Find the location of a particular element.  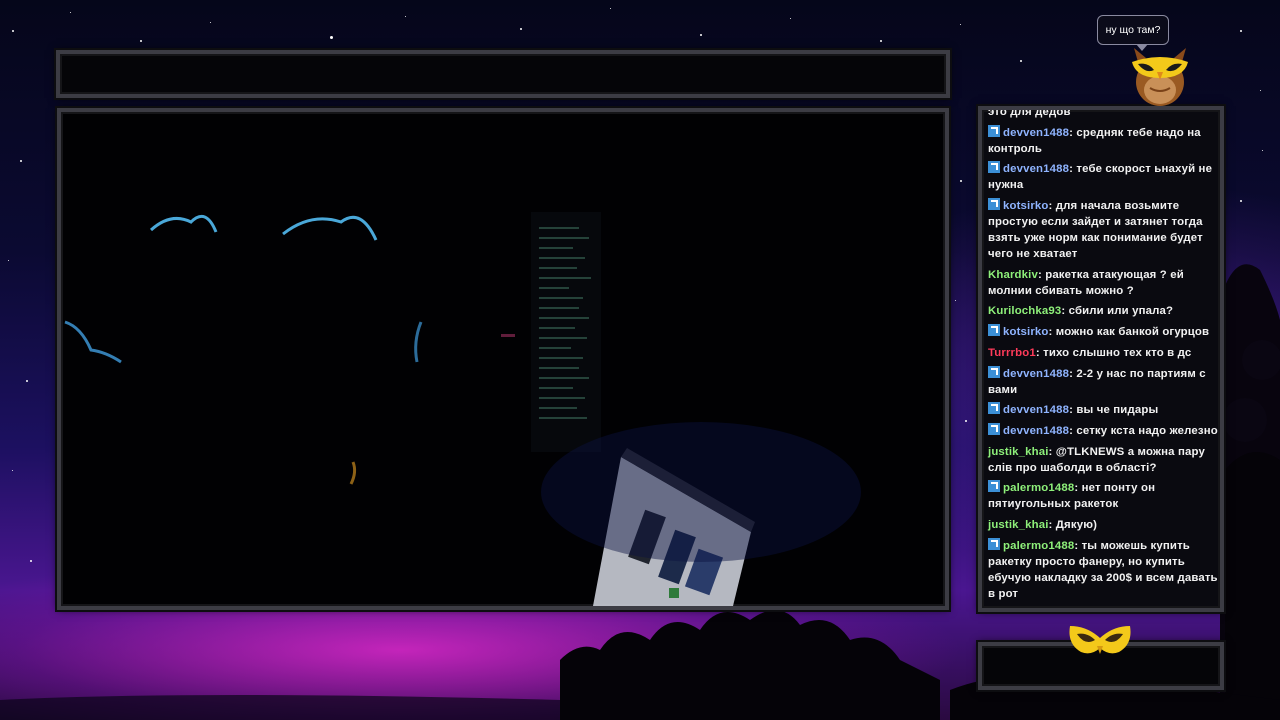

chat-text: сетку кста надо железно is located at coordinates (1147, 430).